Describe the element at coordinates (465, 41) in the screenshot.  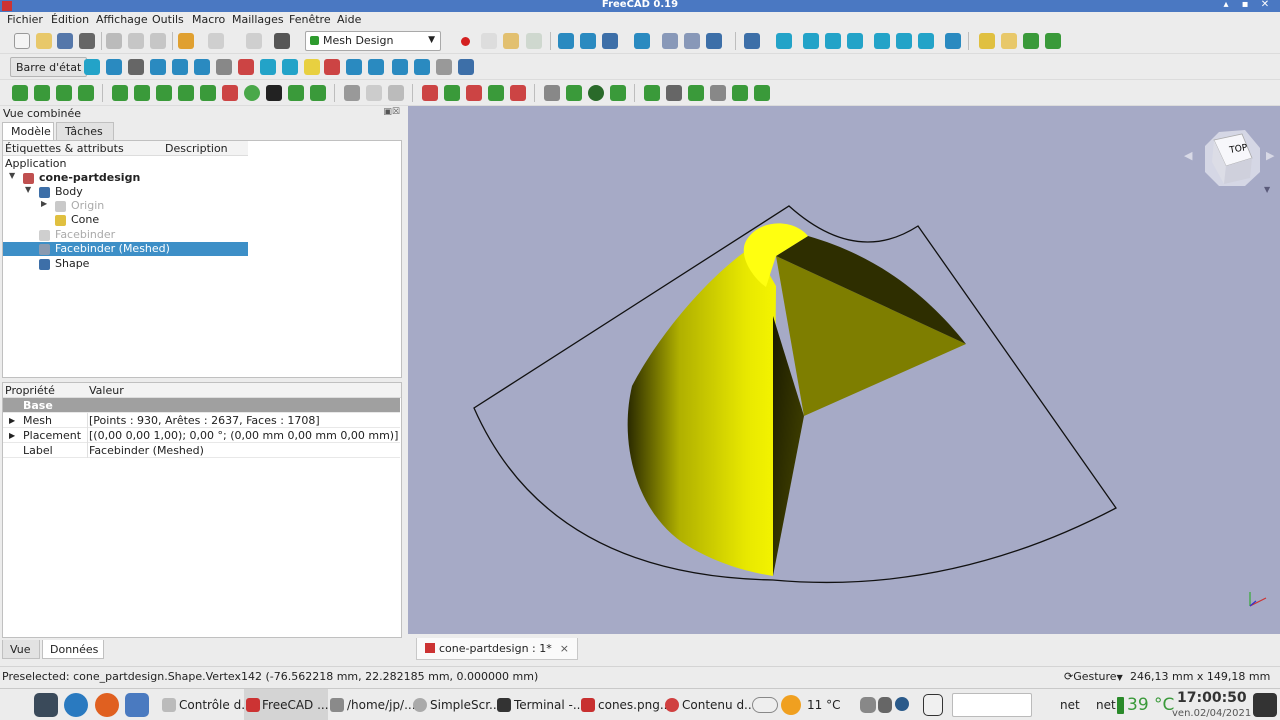
I see `macro-record-icon` at that location.